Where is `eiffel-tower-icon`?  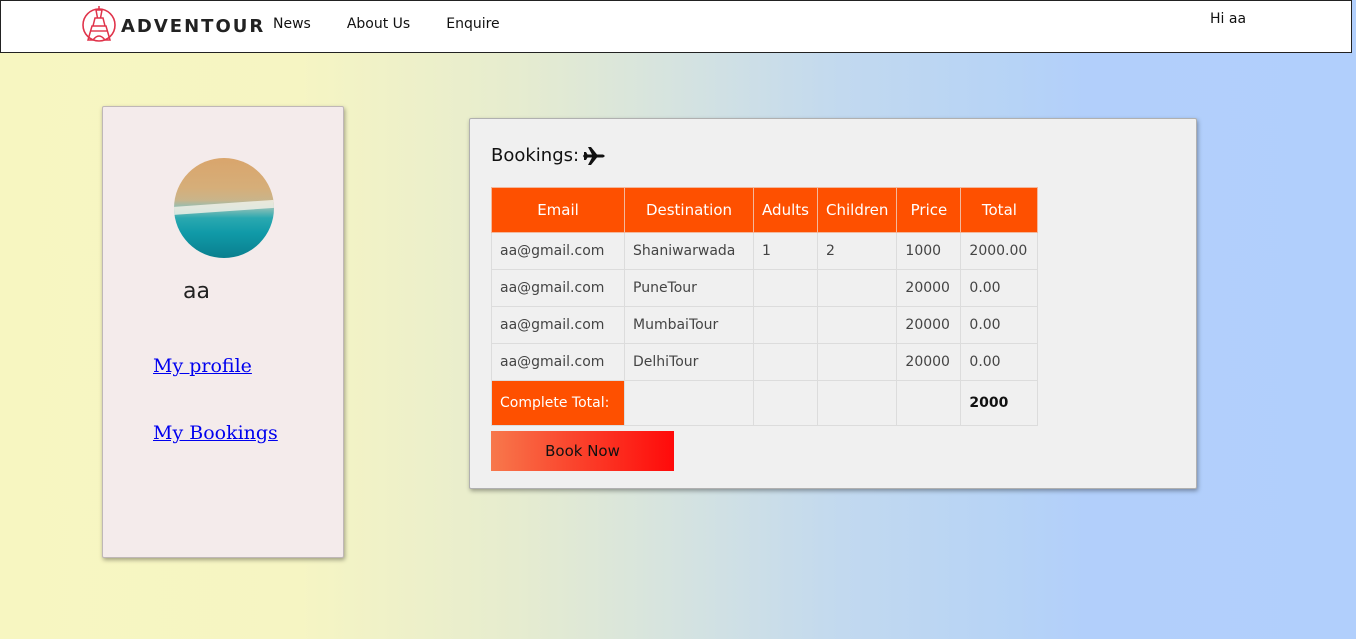 eiffel-tower-icon is located at coordinates (99, 24).